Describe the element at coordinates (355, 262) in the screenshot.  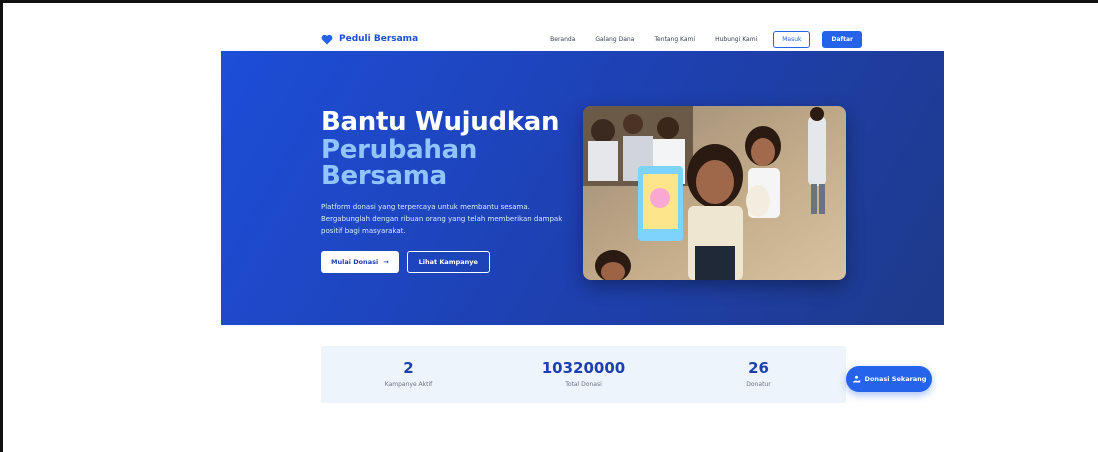
I see `start-donation-label: Mulai Donasi` at that location.